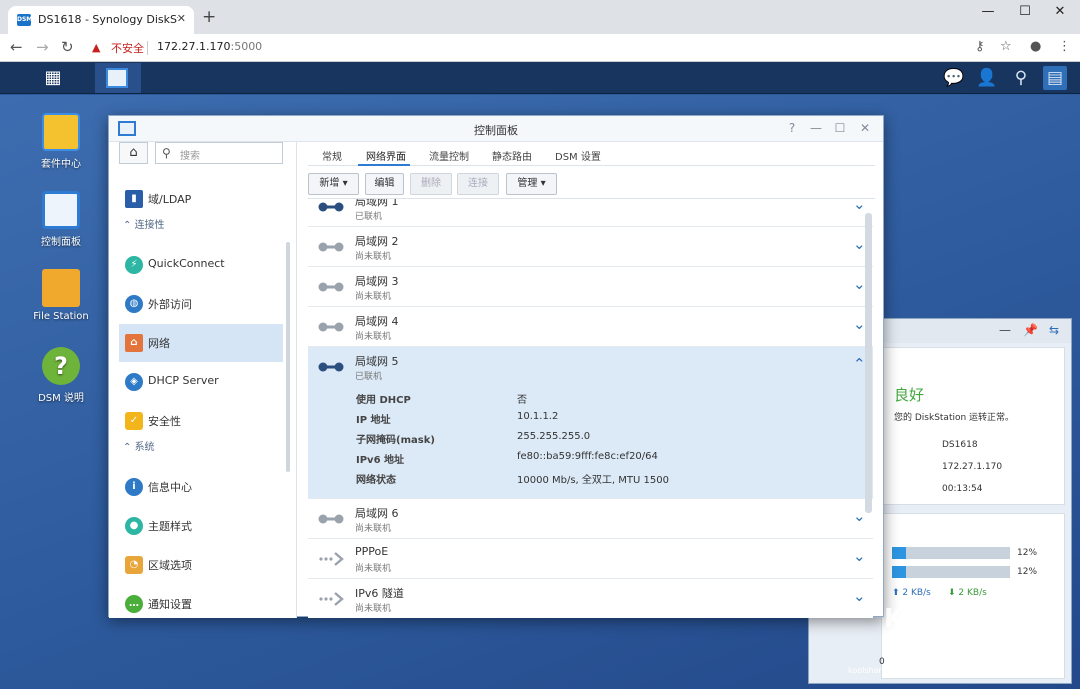 This screenshot has width=1080, height=689. What do you see at coordinates (42, 47) in the screenshot?
I see `forward-icon: →` at bounding box center [42, 47].